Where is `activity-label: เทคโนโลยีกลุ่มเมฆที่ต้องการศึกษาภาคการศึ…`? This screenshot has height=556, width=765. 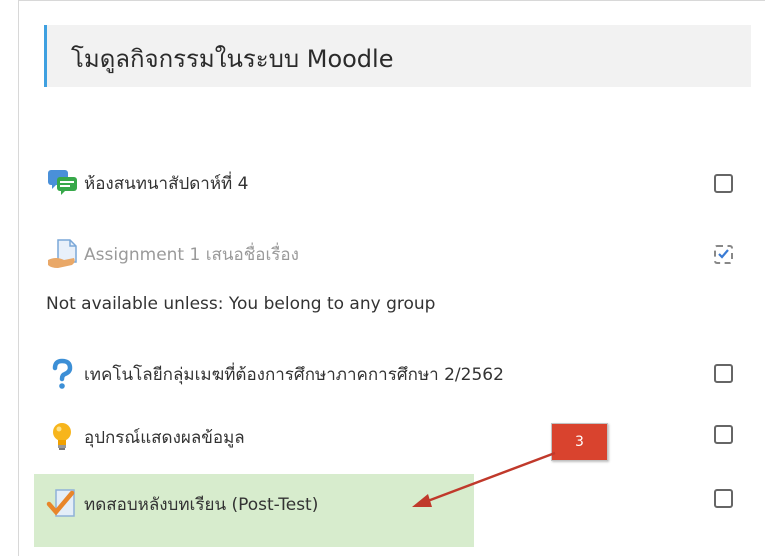 activity-label: เทคโนโลยีกลุ่มเมฆที่ต้องการศึกษาภาคการศึ… is located at coordinates (294, 374).